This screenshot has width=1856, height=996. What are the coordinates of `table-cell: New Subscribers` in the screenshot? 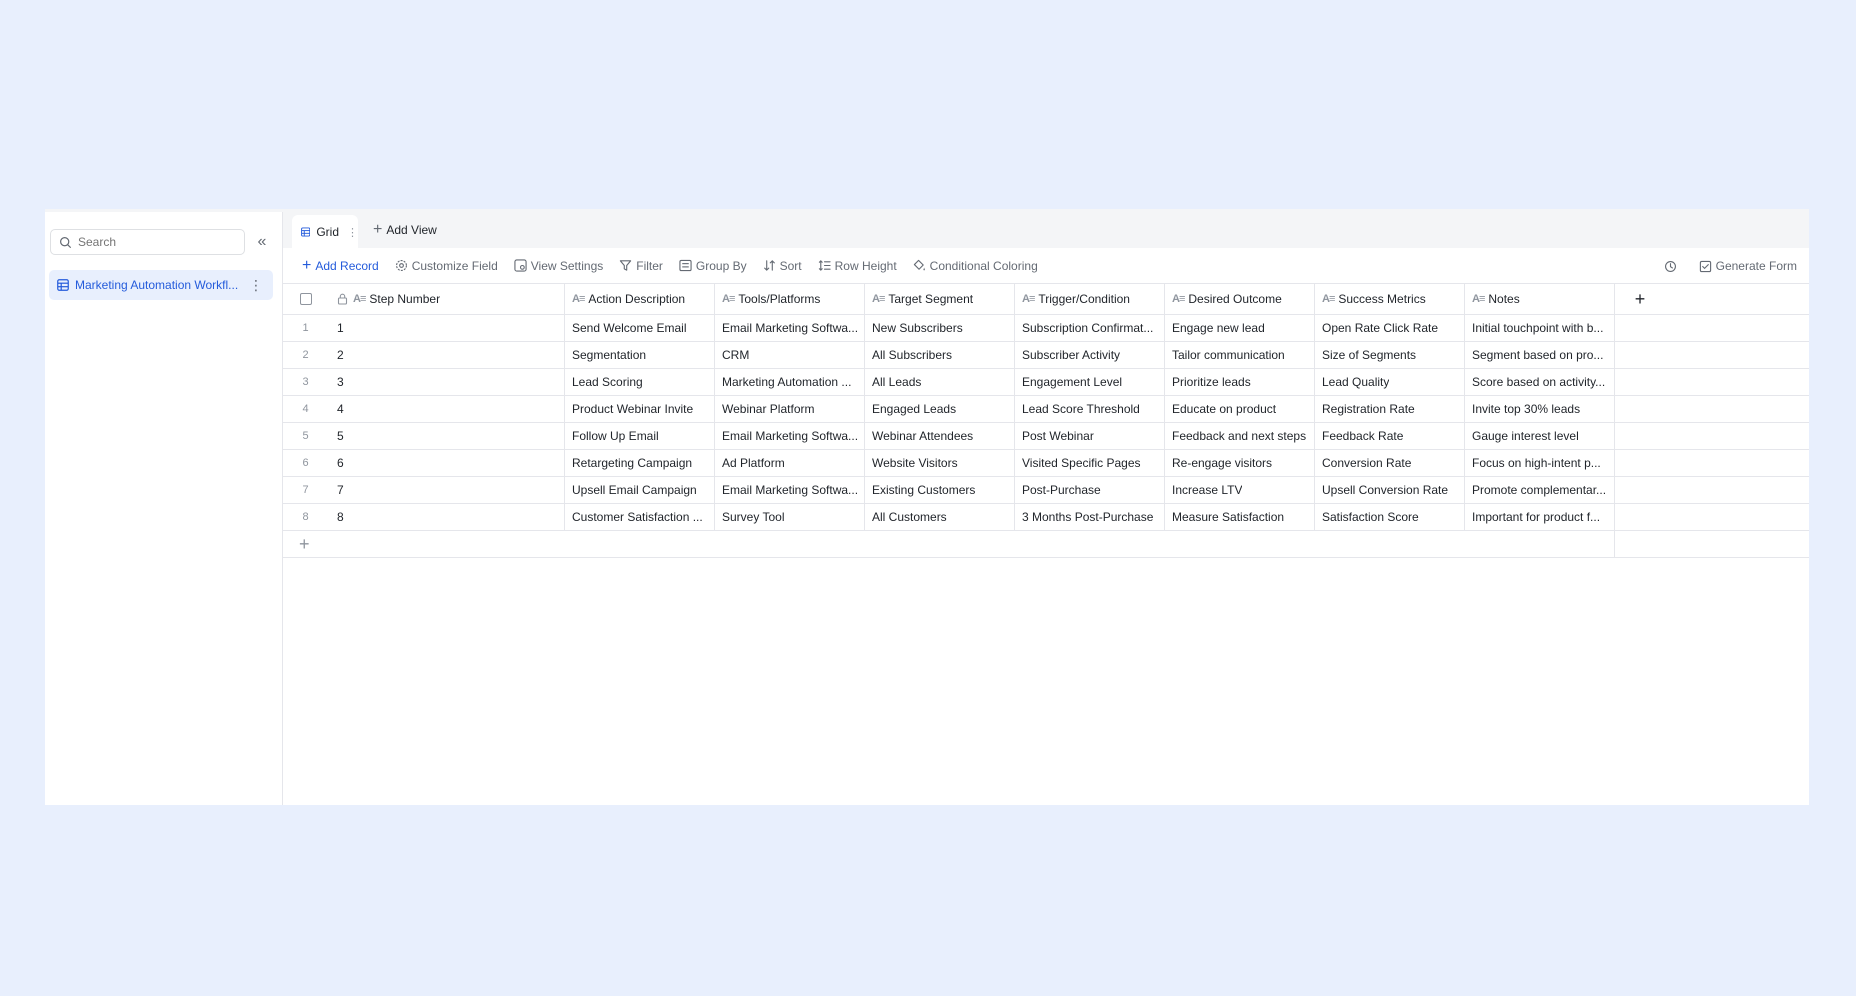 It's located at (940, 328).